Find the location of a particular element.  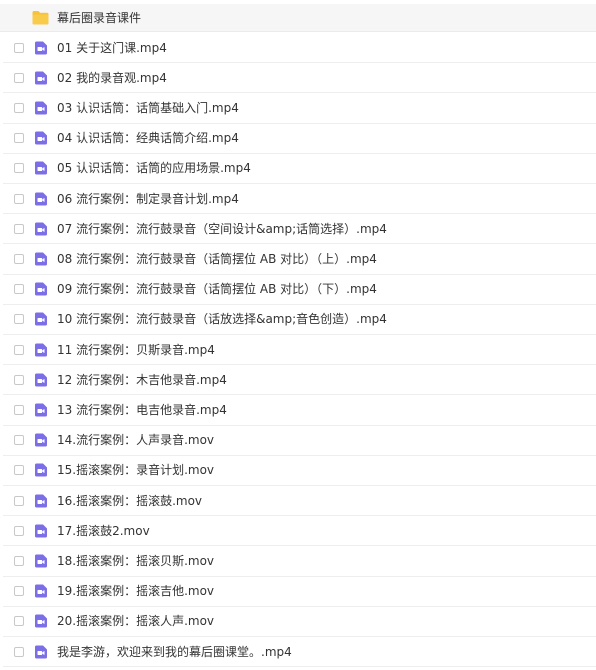

file-name: 19.摇滚案例：摇滚吉他.mov is located at coordinates (136, 591).